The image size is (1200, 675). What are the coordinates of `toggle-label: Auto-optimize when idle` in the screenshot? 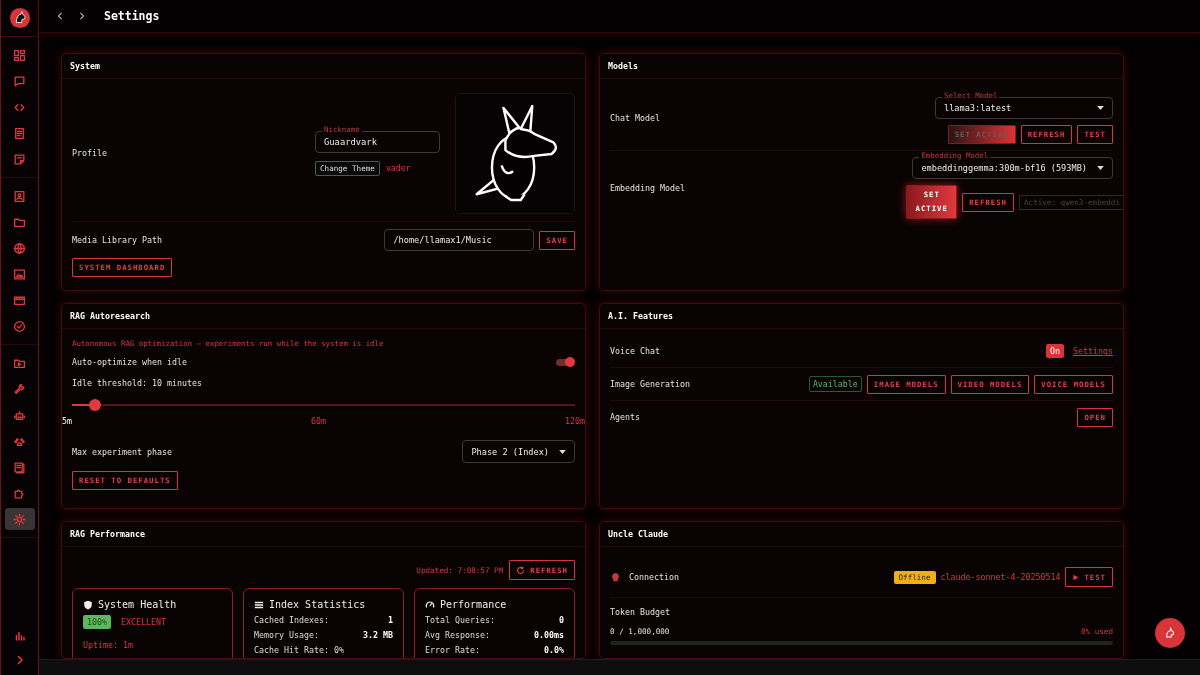 It's located at (129, 362).